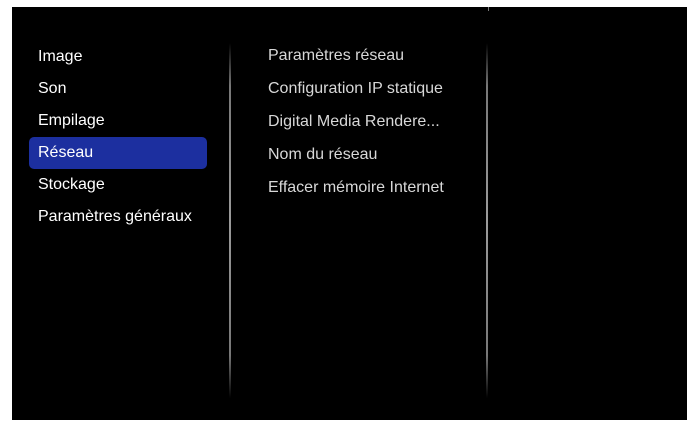 The height and width of the screenshot is (430, 698). What do you see at coordinates (119, 217) in the screenshot?
I see `menu-item-parametres-generaux: Paramètres généraux` at bounding box center [119, 217].